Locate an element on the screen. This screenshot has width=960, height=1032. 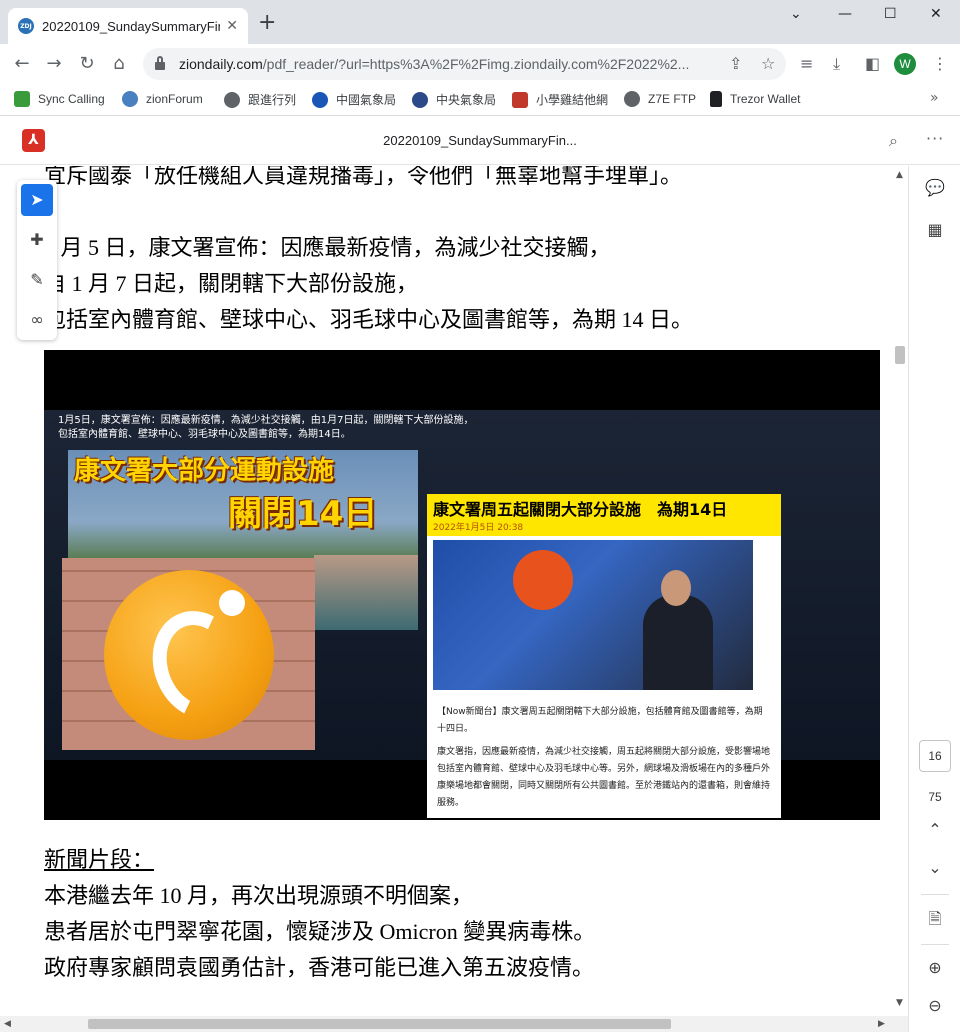
headline-primary: 康文署大部分運動設施 is located at coordinates (204, 471).